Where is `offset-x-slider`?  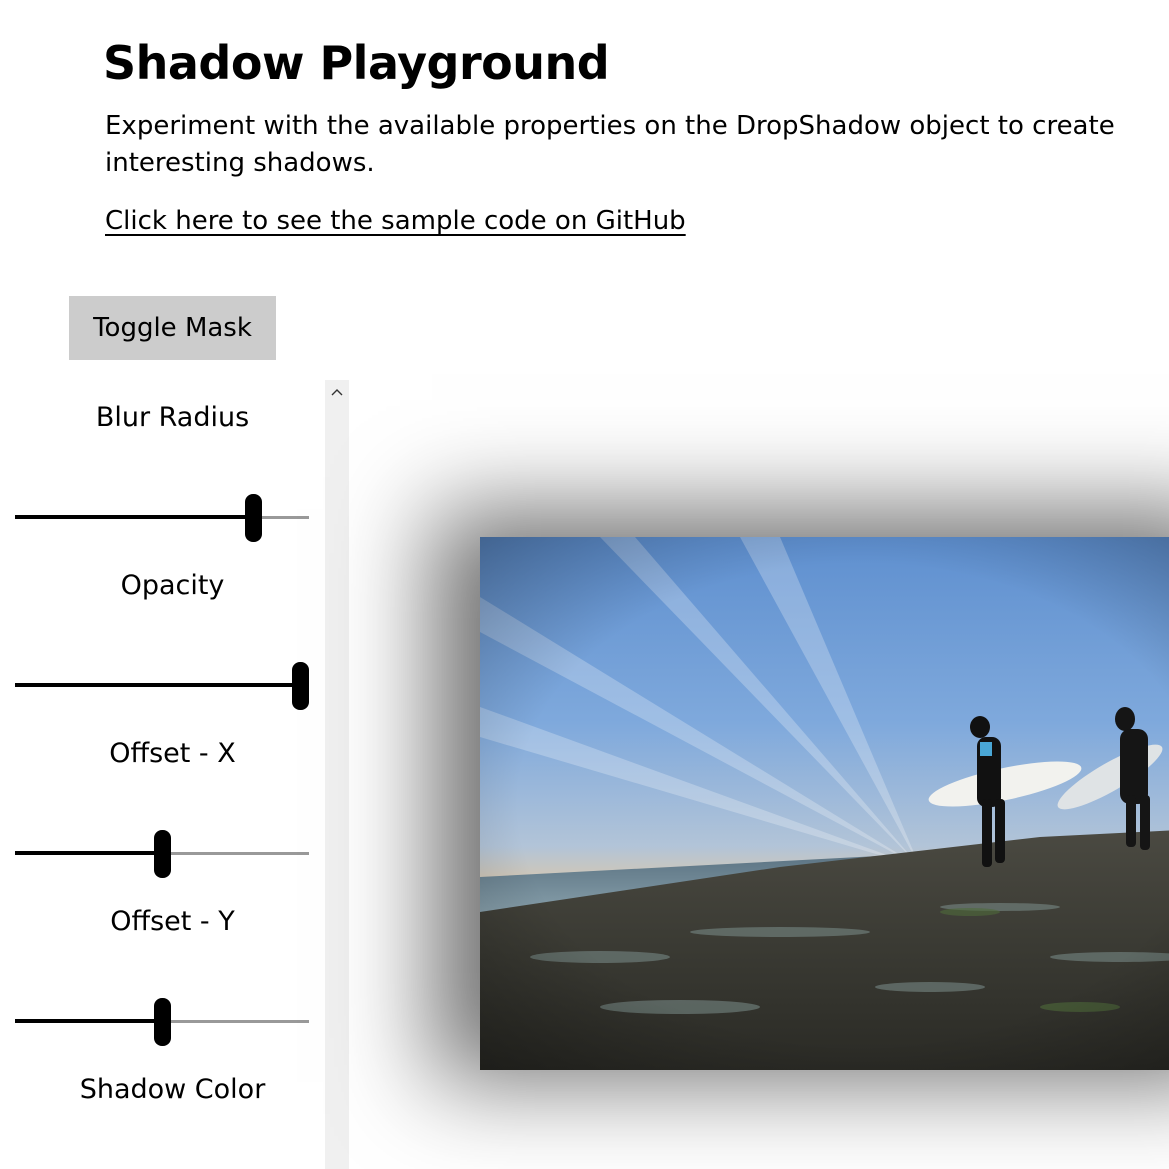 offset-x-slider is located at coordinates (162, 855).